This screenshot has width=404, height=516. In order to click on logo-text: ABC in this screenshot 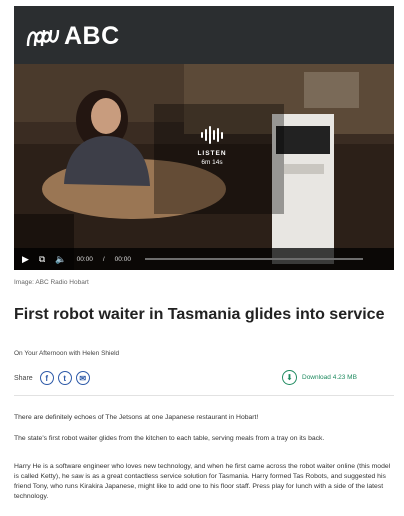, I will do `click(92, 36)`.